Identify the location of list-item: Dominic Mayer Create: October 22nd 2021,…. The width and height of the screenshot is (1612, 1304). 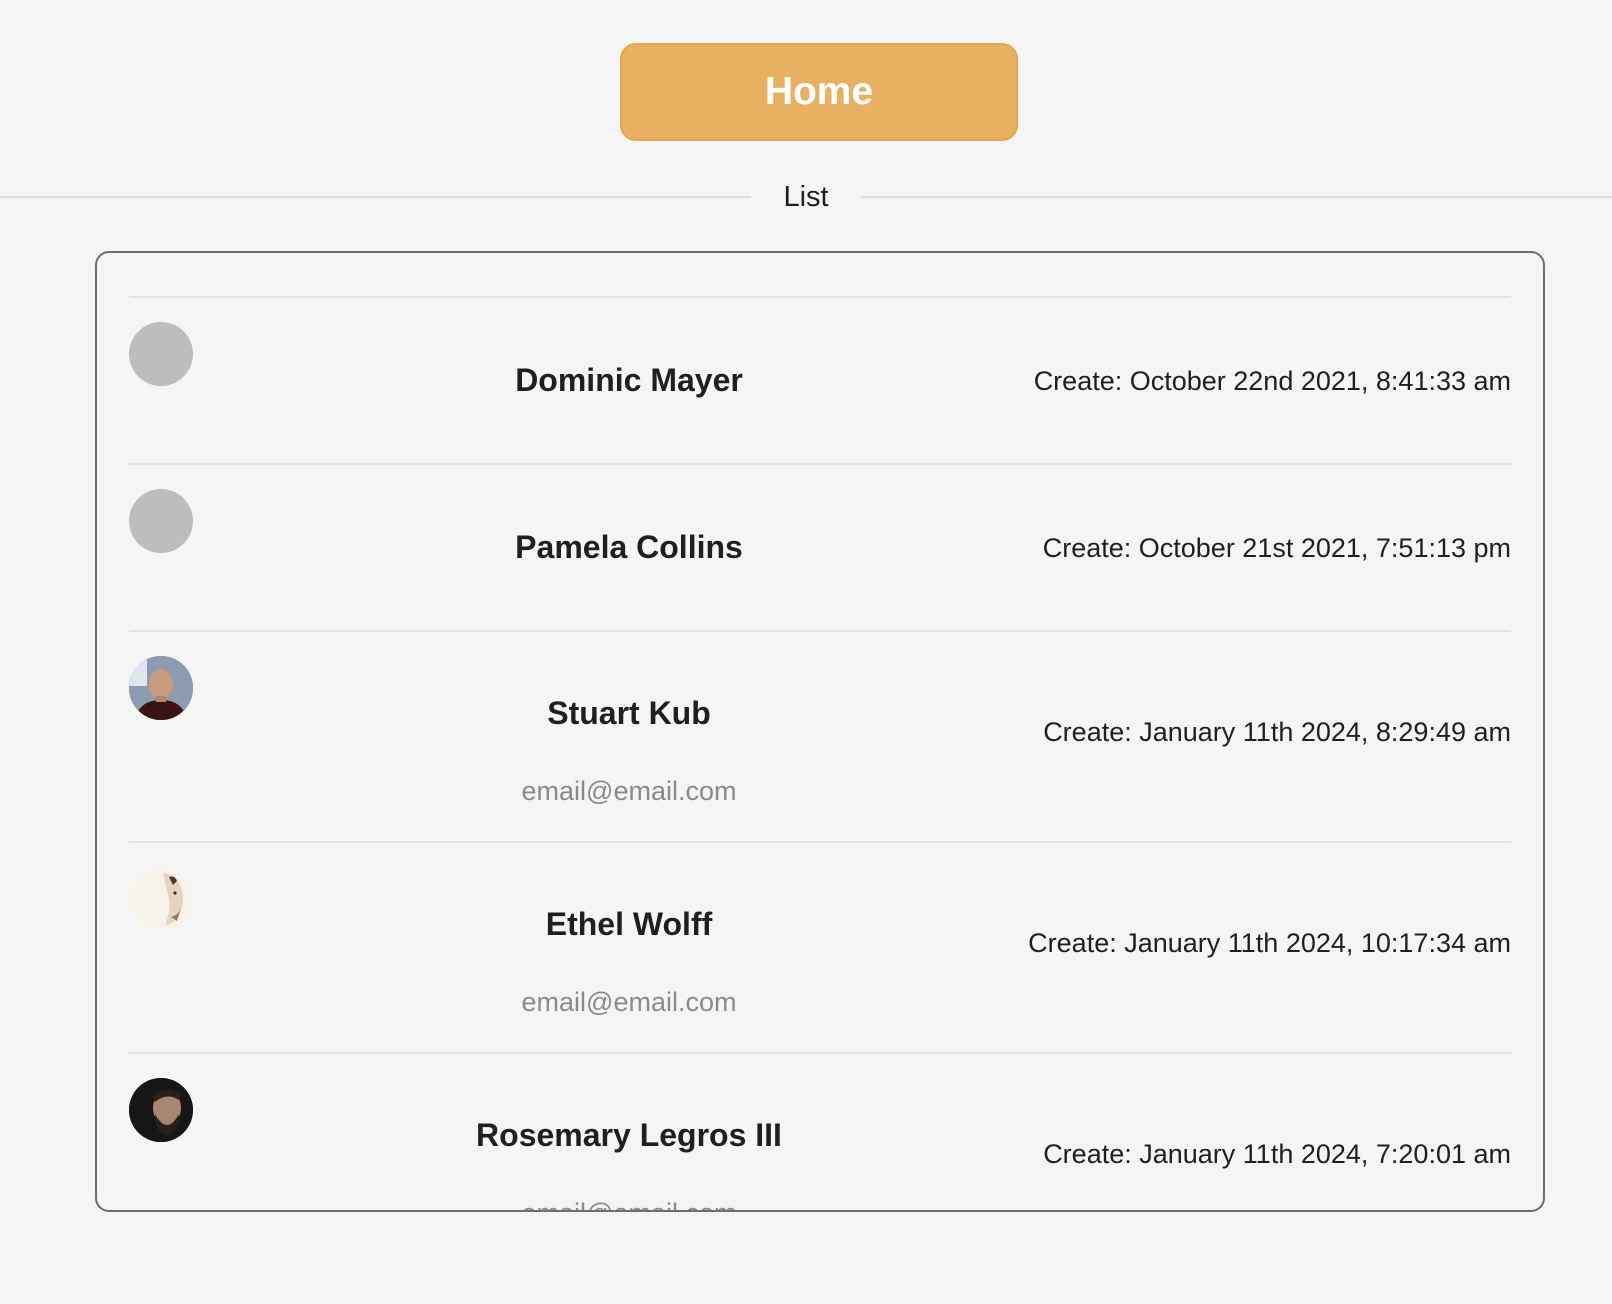
(820, 379).